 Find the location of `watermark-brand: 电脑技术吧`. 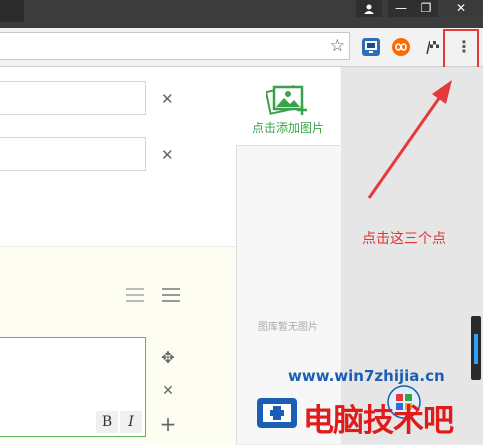

watermark-brand: 电脑技术吧 is located at coordinates (378, 421).